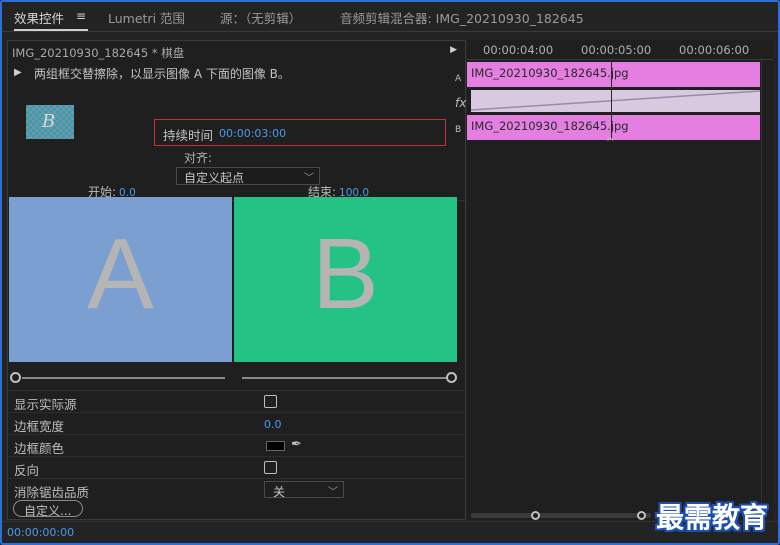  What do you see at coordinates (462, 17) in the screenshot?
I see `tab-audio-mixer: 音频剪辑混合器: IMG_20210930_182645` at bounding box center [462, 17].